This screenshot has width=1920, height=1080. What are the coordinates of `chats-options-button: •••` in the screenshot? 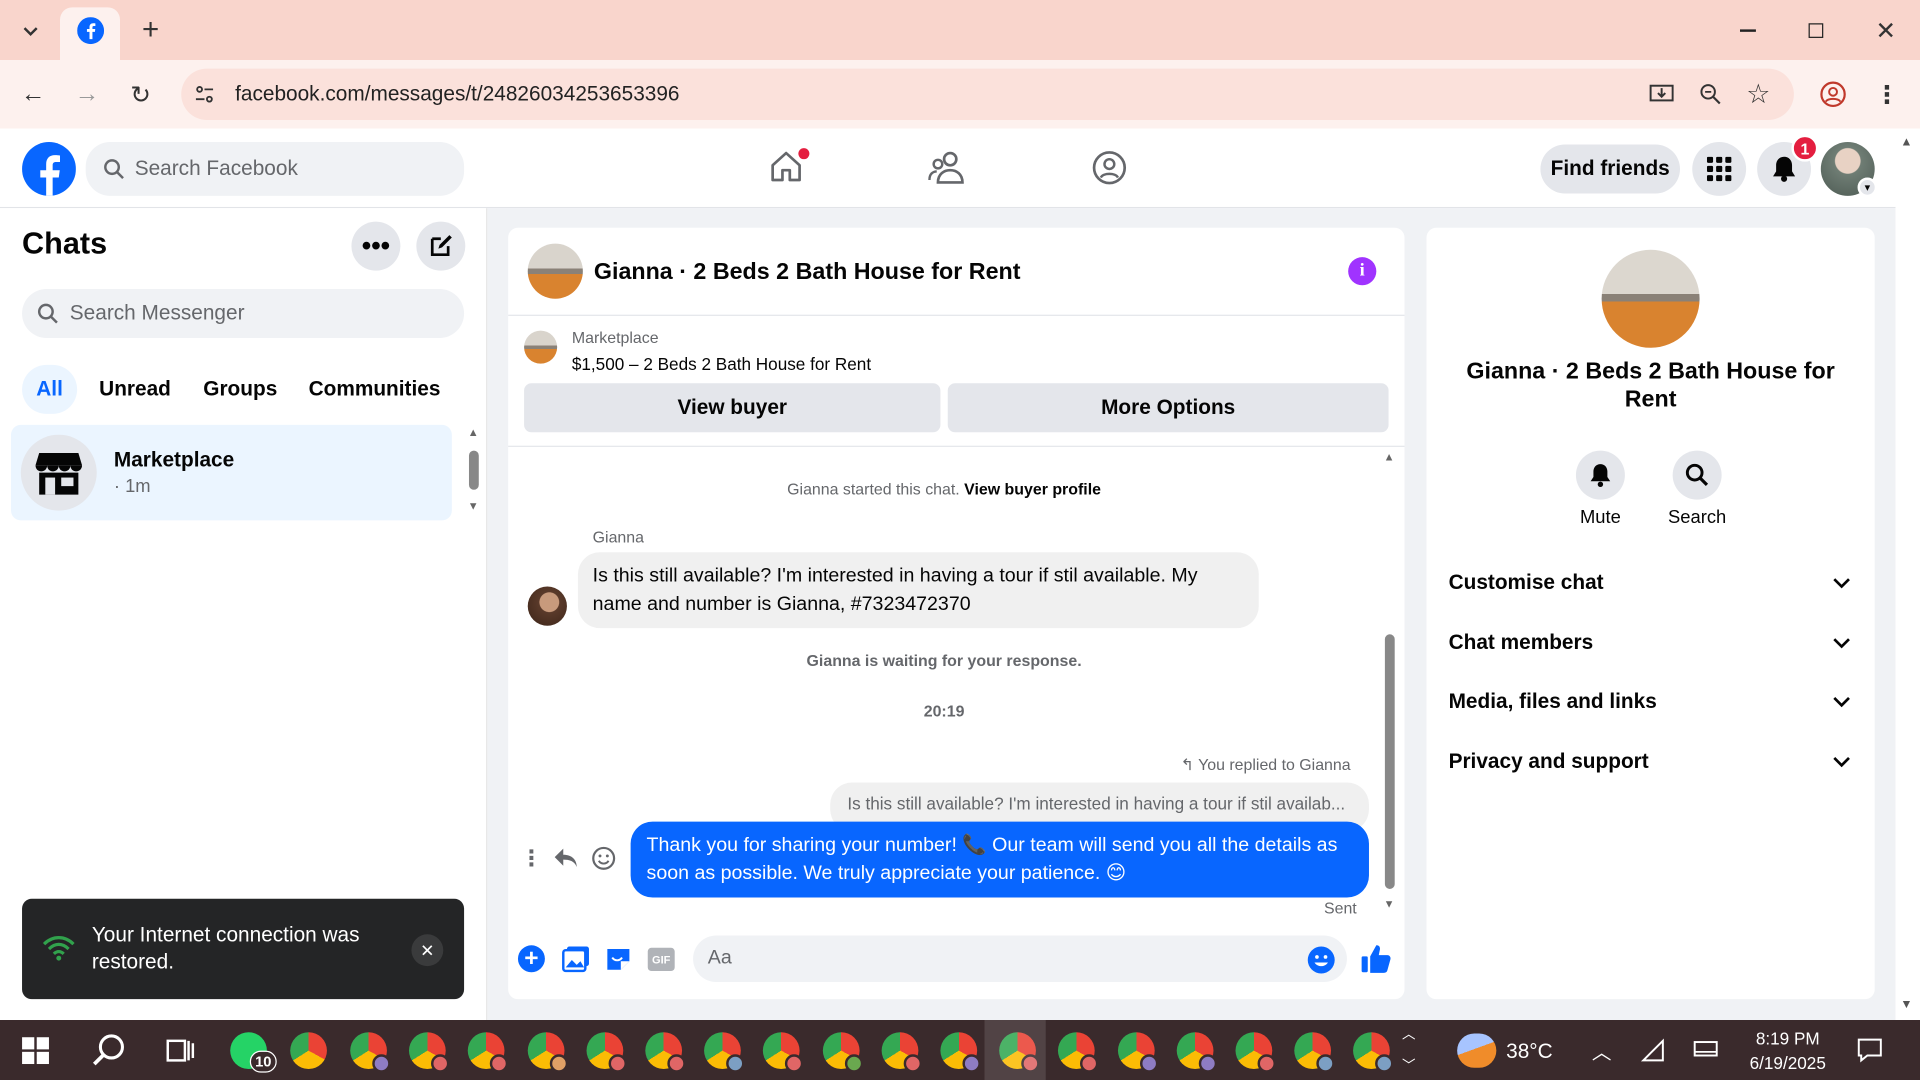 It's located at (376, 246).